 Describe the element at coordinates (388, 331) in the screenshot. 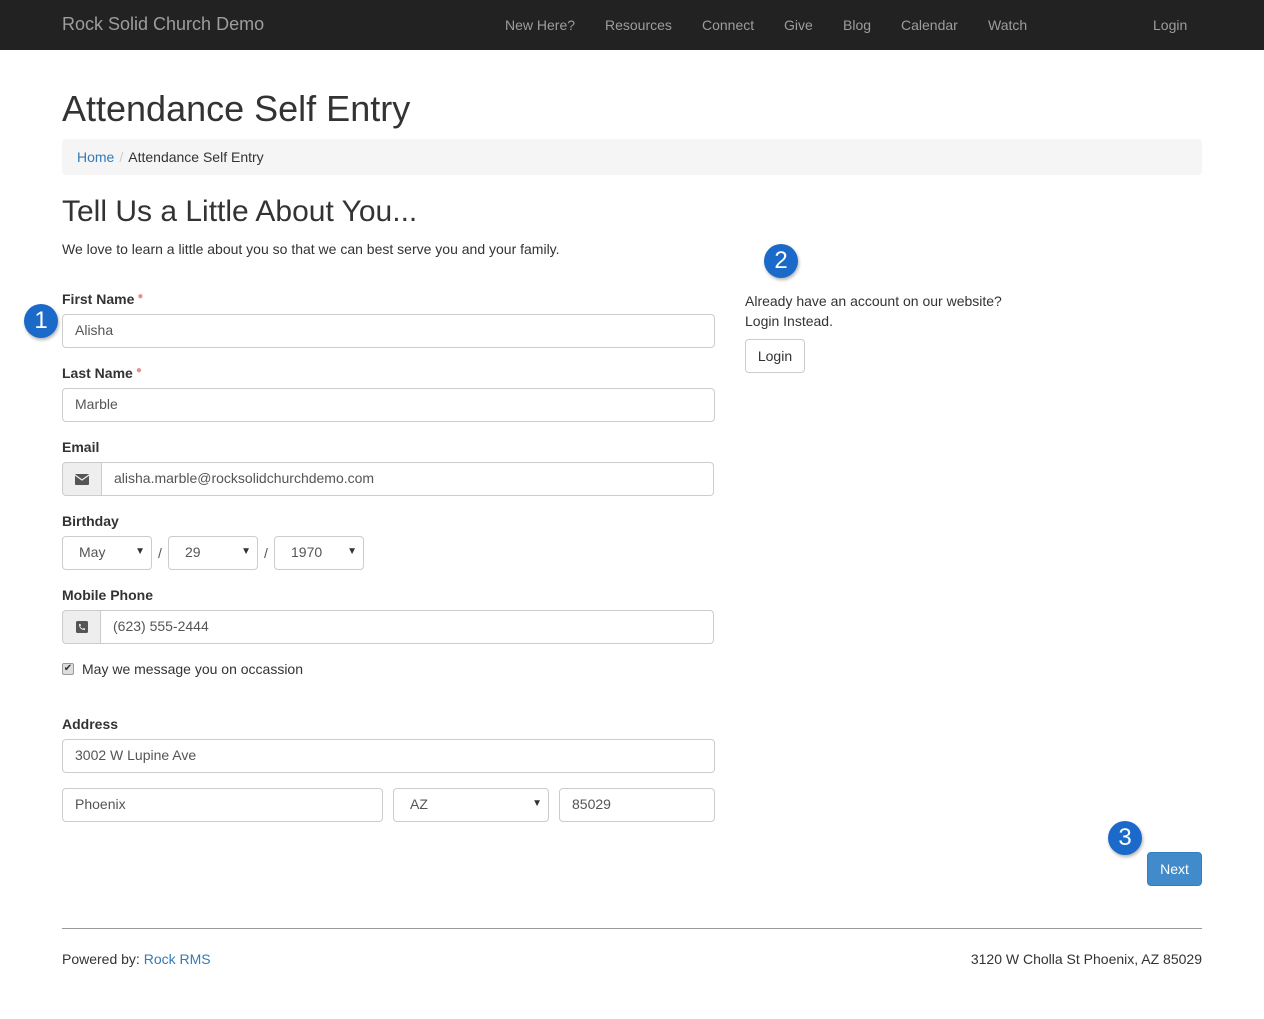

I see `first-name-input: Alisha` at that location.